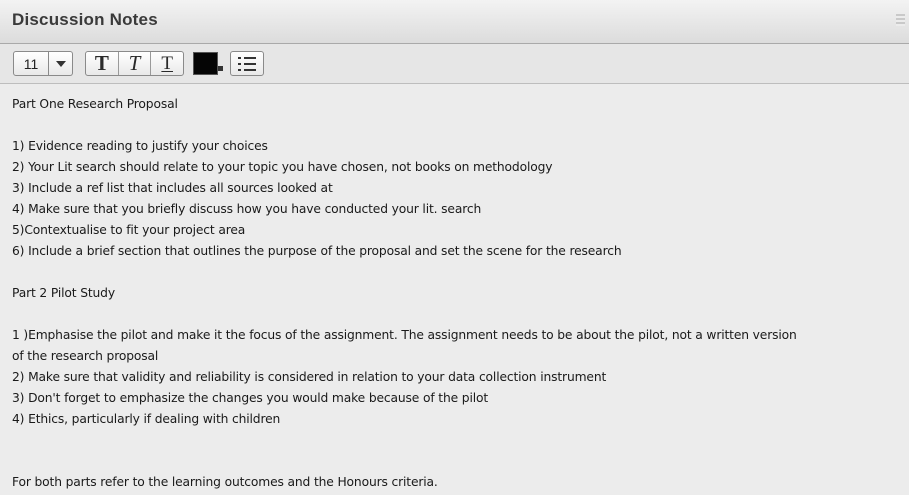 This screenshot has height=495, width=909. Describe the element at coordinates (454, 22) in the screenshot. I see `panel-titlebar: Discussion Notes` at that location.